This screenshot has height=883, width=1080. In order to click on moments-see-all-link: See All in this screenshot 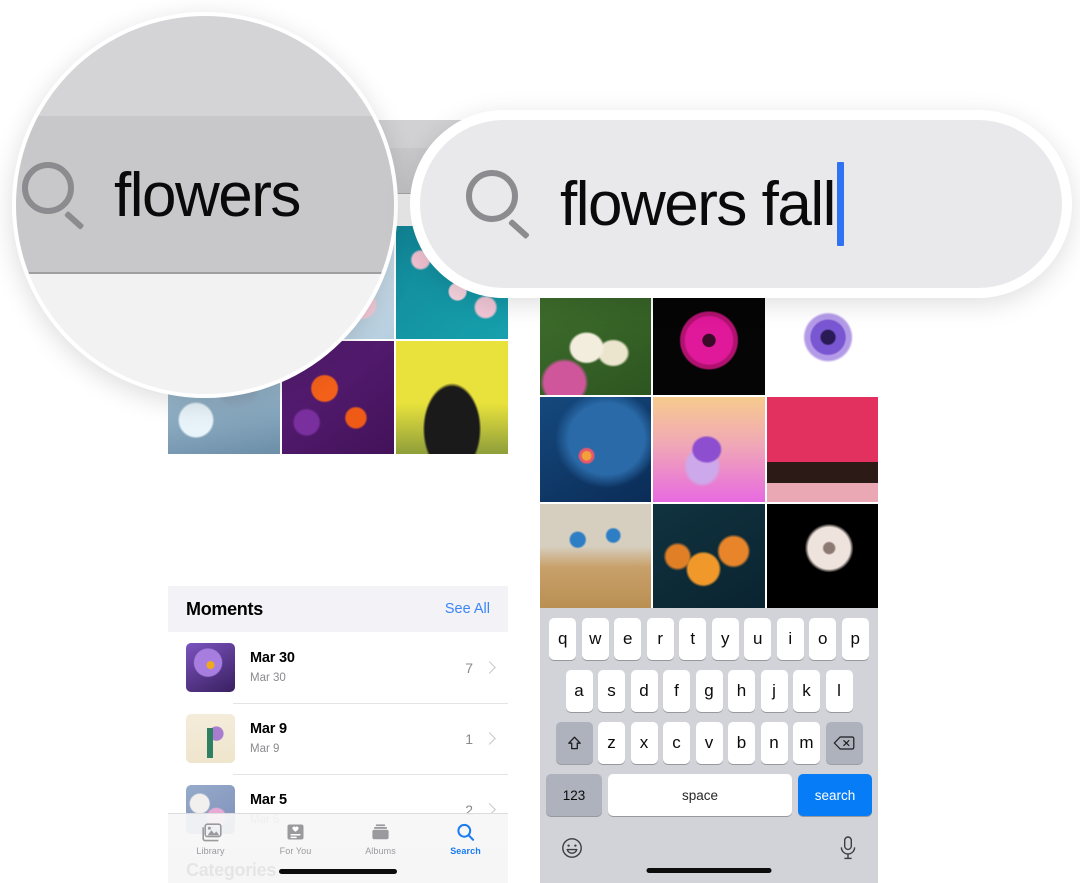, I will do `click(467, 609)`.